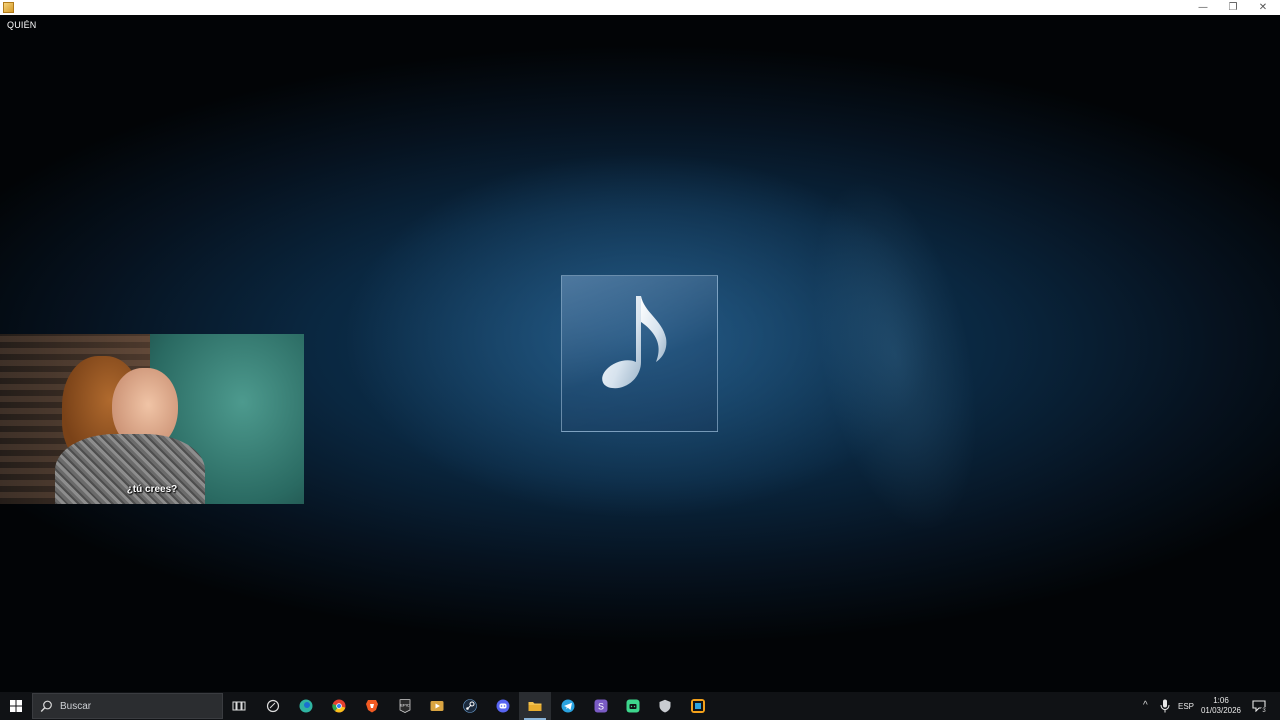 The height and width of the screenshot is (720, 1280). I want to click on taskbar-steam, so click(470, 706).